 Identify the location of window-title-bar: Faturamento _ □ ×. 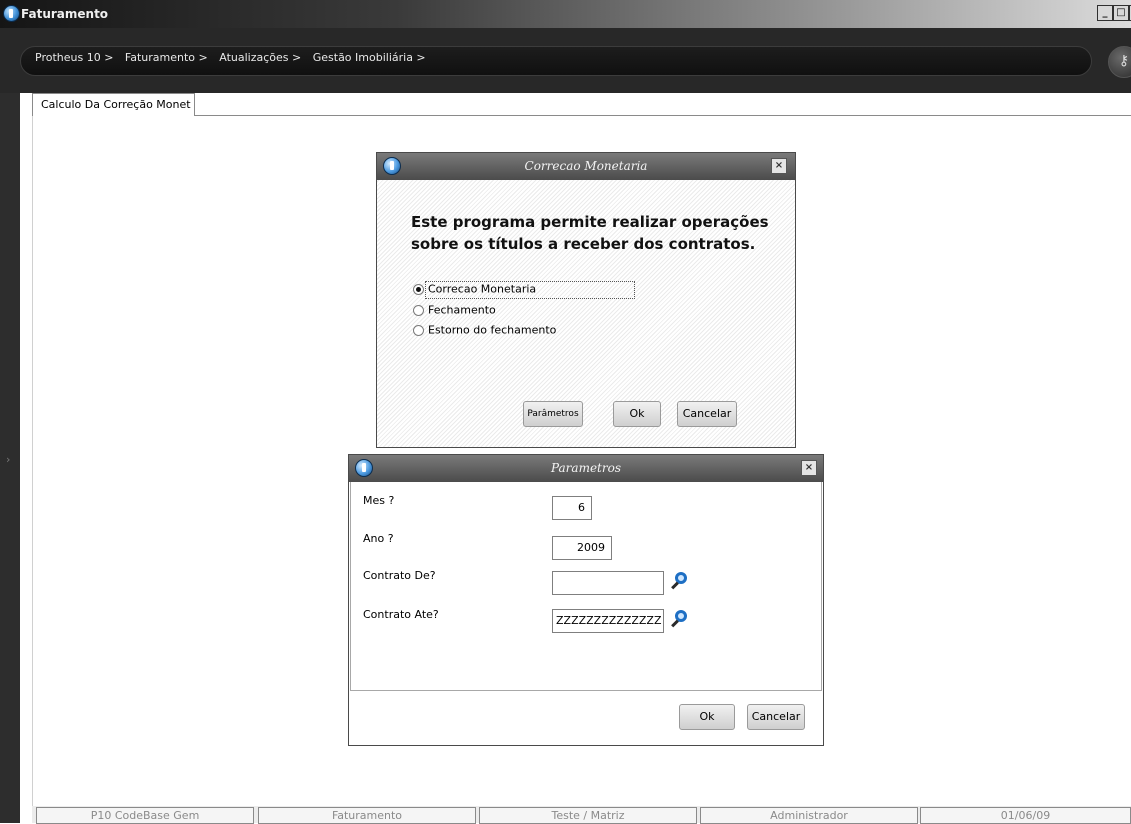
(565, 14).